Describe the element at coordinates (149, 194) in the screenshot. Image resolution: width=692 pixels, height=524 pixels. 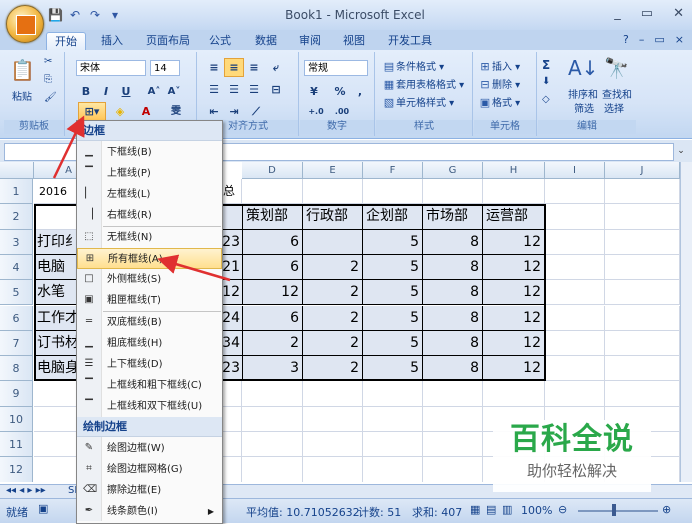
I see `menu-left-border: ▏ 左框线(L)` at that location.